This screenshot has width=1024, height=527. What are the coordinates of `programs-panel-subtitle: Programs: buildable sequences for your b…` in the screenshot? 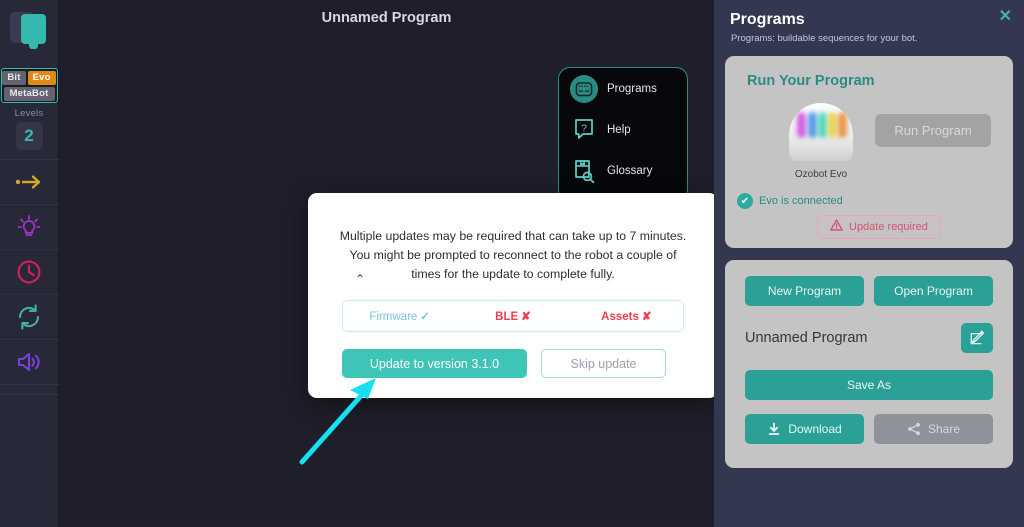 It's located at (824, 38).